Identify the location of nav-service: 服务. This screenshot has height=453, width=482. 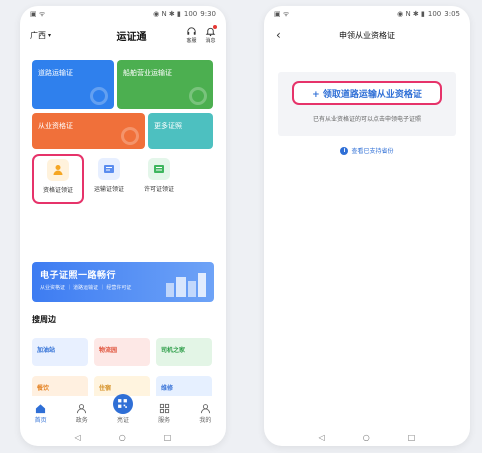
(164, 413).